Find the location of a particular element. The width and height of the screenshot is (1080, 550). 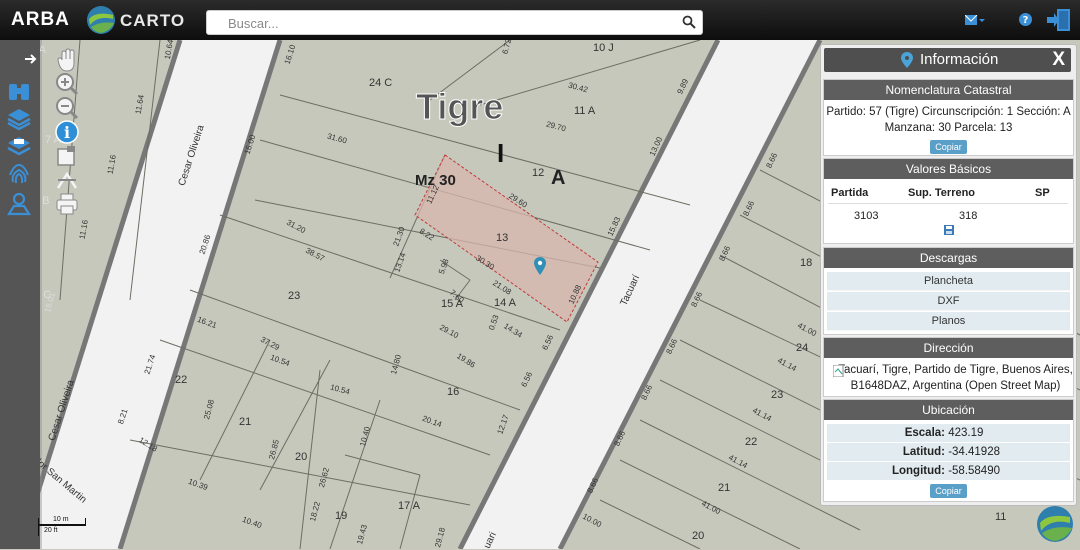

help-icon: ? is located at coordinates (1025, 19).